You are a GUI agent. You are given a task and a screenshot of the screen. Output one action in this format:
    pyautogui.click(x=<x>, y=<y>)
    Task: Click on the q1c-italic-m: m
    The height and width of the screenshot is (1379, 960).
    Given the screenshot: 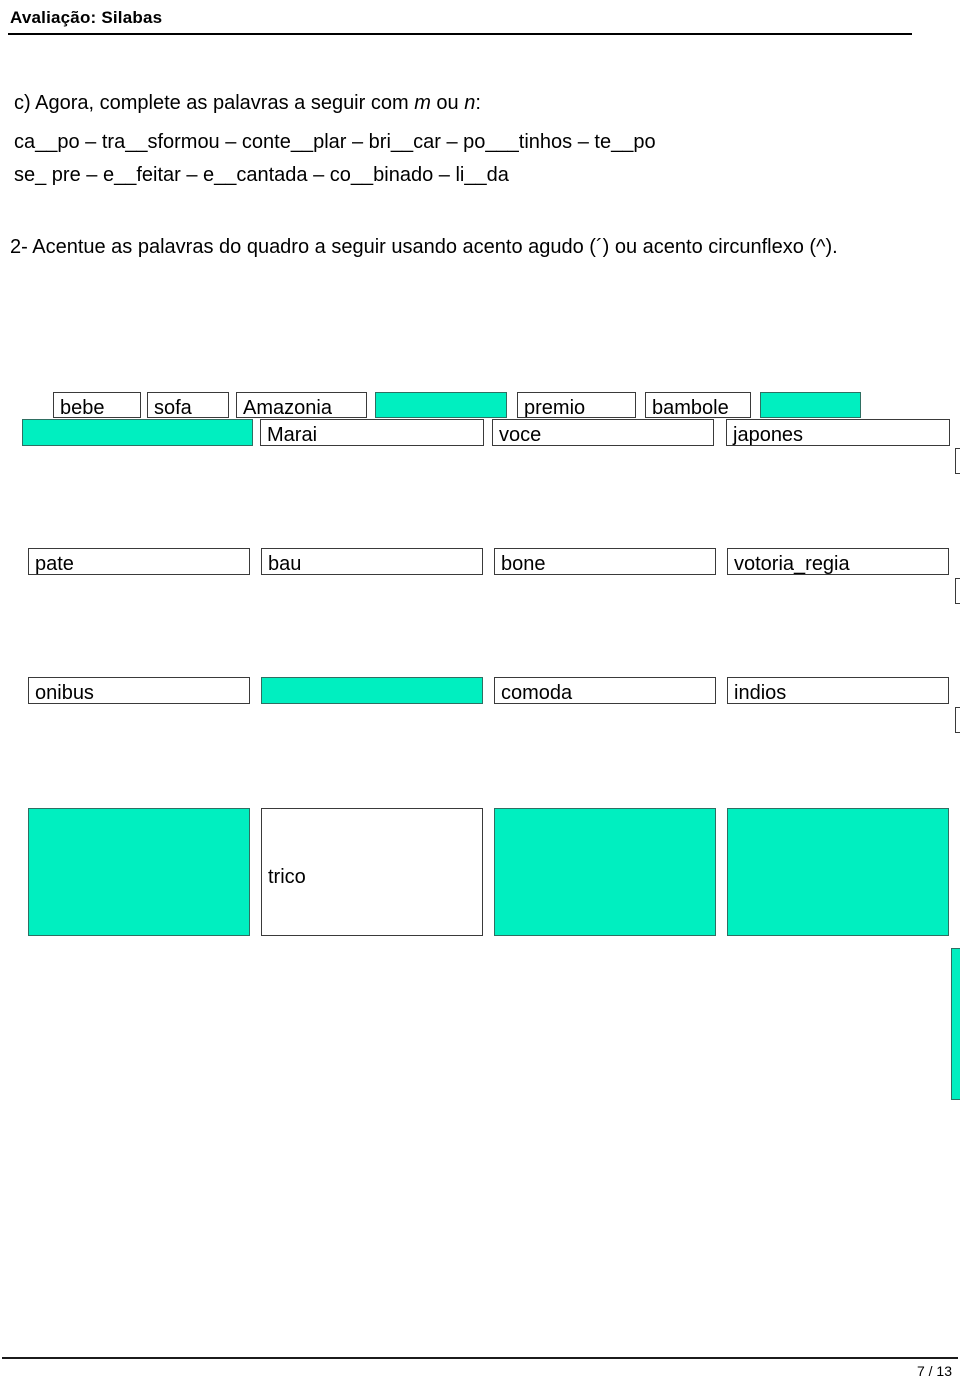 What is the action you would take?
    pyautogui.click(x=422, y=103)
    